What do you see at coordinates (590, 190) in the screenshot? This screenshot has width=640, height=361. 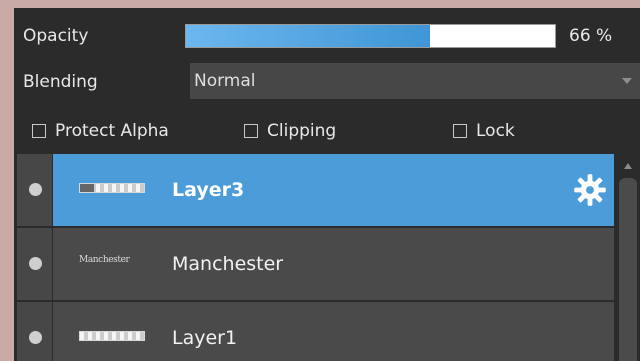 I see `gear-icon` at bounding box center [590, 190].